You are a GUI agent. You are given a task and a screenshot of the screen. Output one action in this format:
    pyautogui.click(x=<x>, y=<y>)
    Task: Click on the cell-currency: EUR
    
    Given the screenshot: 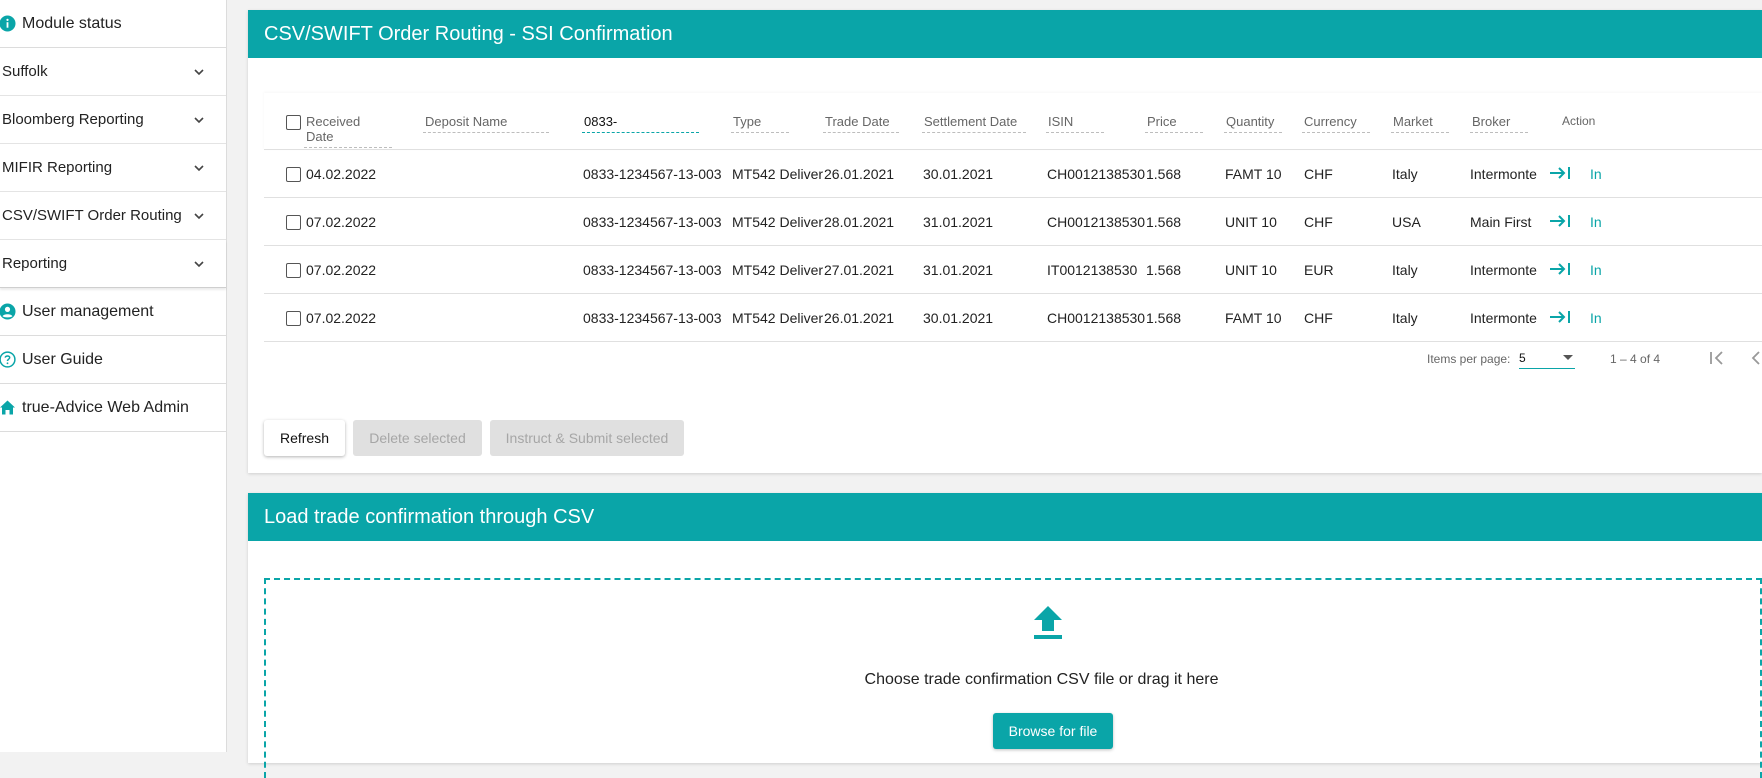 What is the action you would take?
    pyautogui.click(x=1319, y=270)
    